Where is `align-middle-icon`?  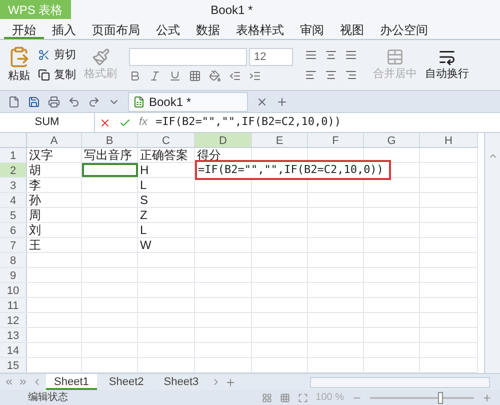
align-middle-icon is located at coordinates (331, 55).